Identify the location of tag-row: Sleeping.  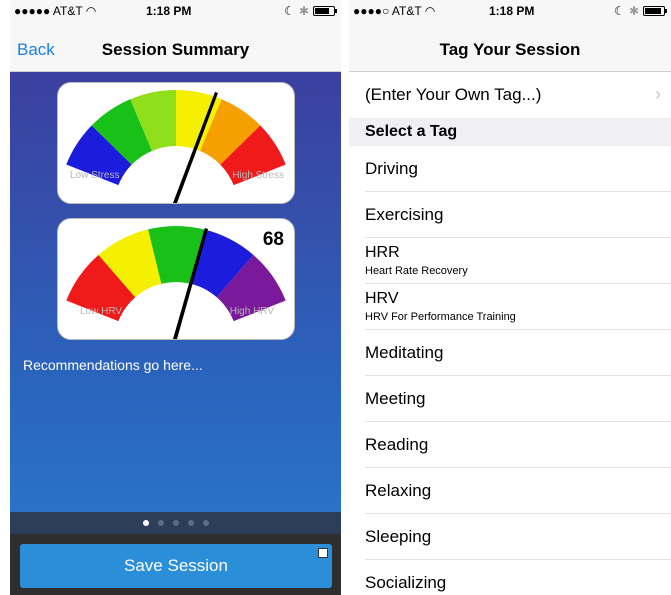
(518, 537).